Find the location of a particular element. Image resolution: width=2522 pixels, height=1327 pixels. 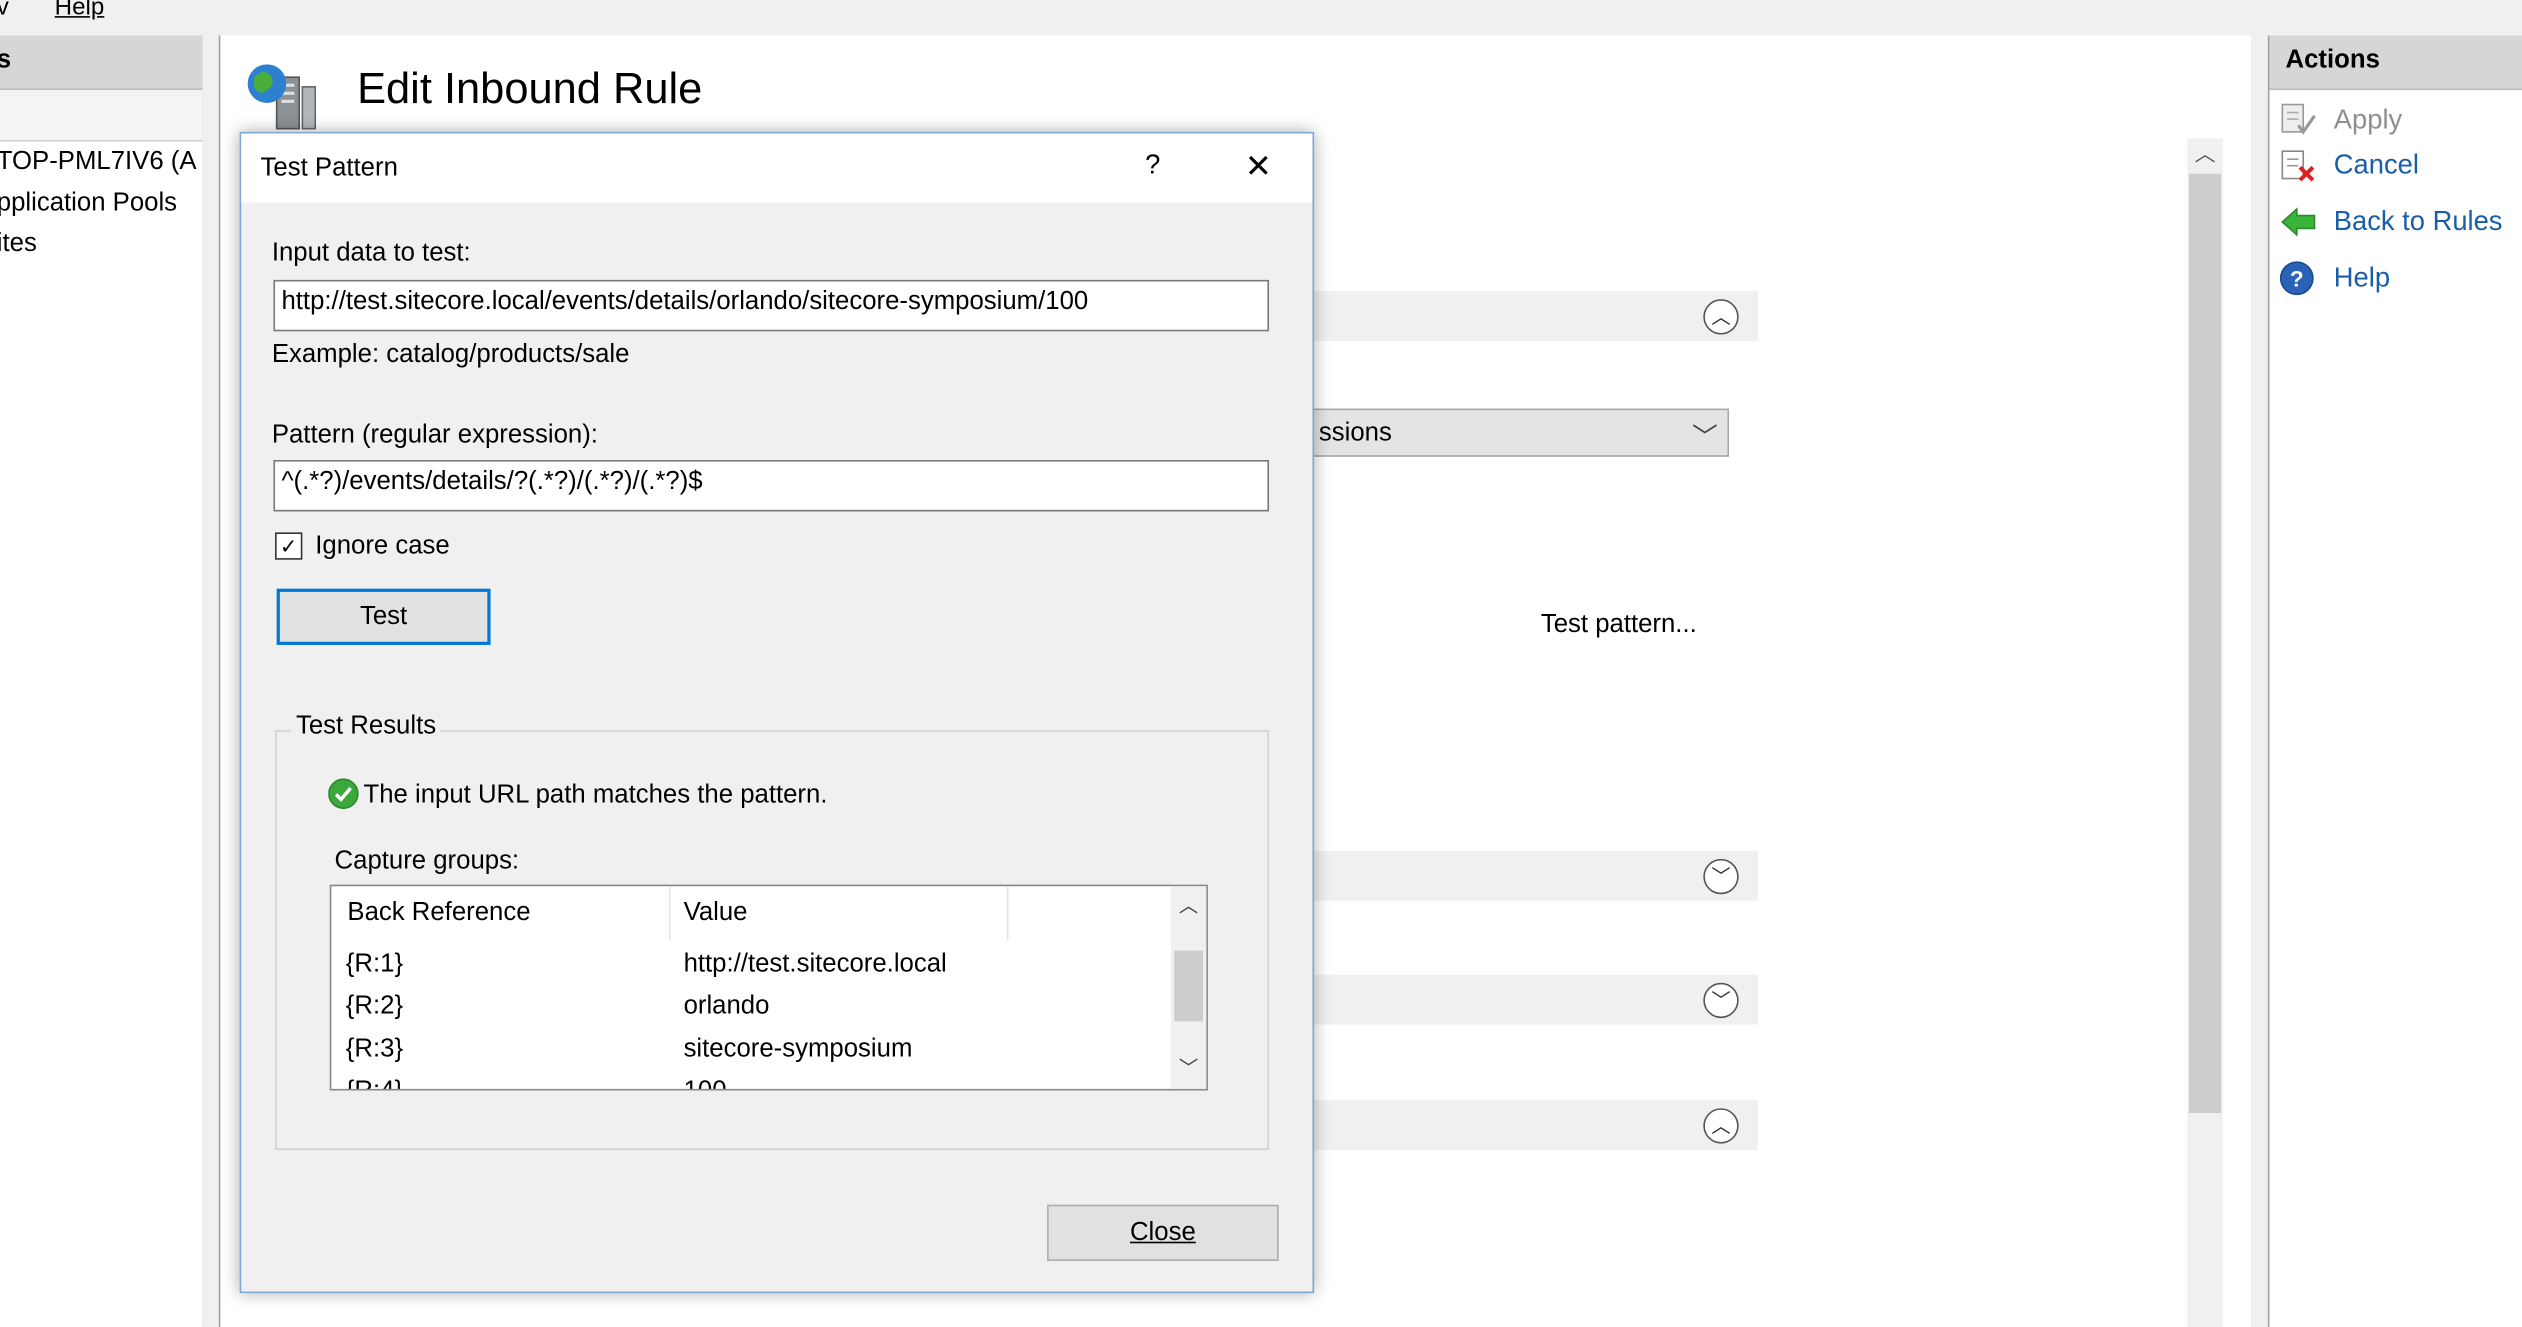

capture-groups-label: Capture groups: is located at coordinates (427, 861).